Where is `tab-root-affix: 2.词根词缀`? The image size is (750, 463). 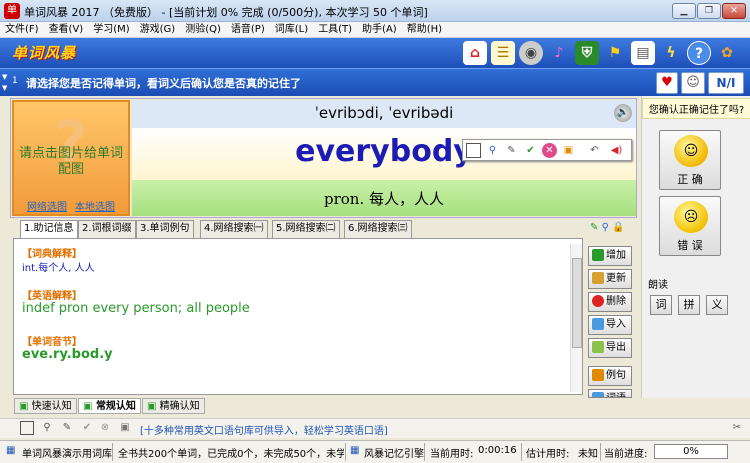
tab-root-affix: 2.词根词缀 is located at coordinates (107, 229).